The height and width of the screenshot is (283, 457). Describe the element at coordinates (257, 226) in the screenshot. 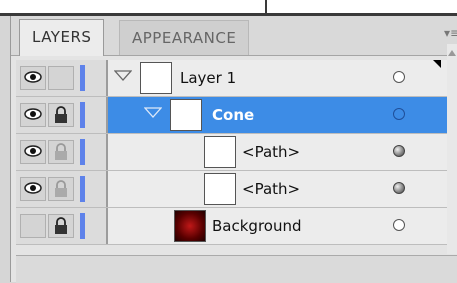

I see `layer-name: Background` at that location.